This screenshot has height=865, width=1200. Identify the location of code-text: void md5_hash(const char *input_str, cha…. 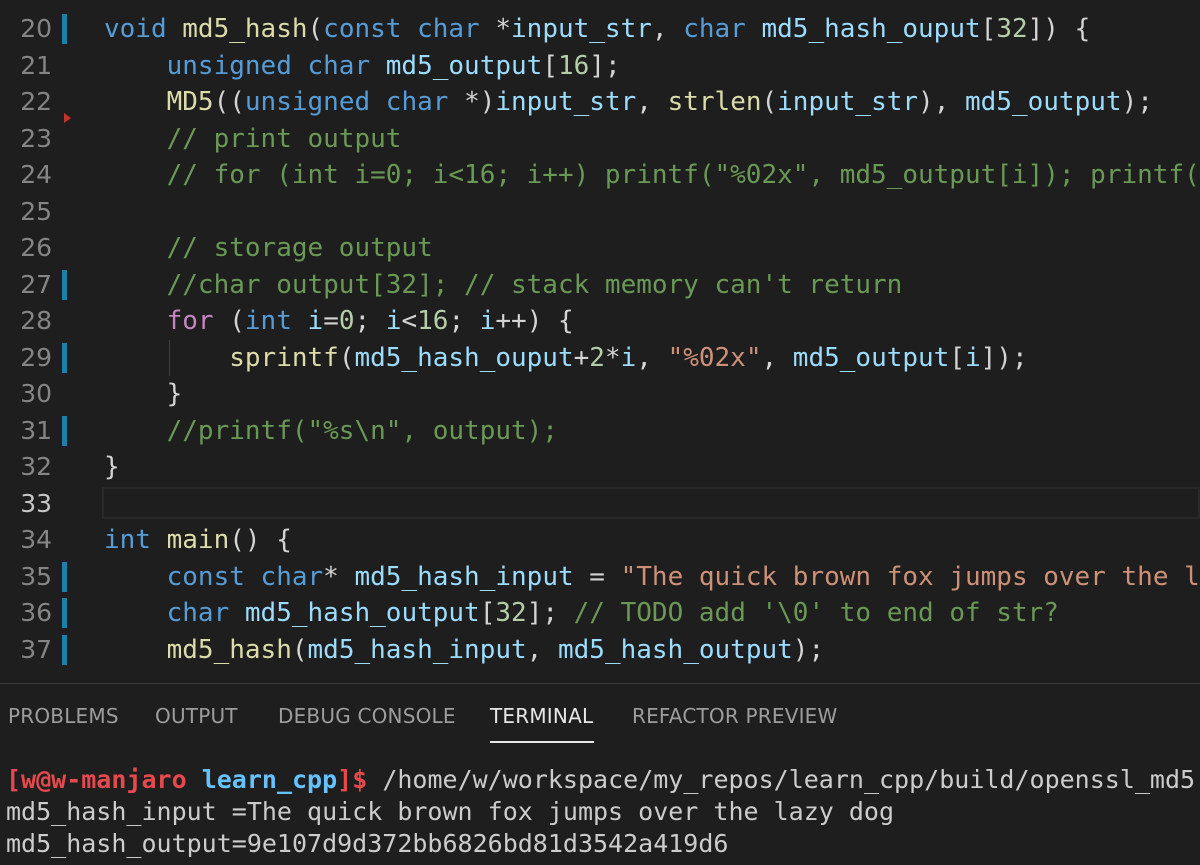
(597, 29).